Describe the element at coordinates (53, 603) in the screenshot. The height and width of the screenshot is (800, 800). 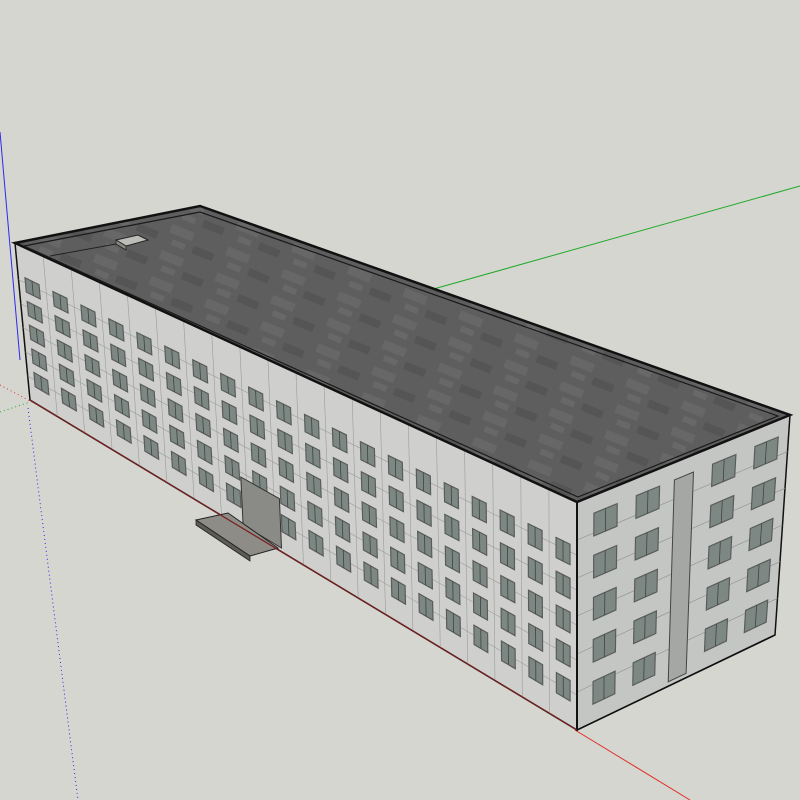
I see `blue-axis-dotted` at that location.